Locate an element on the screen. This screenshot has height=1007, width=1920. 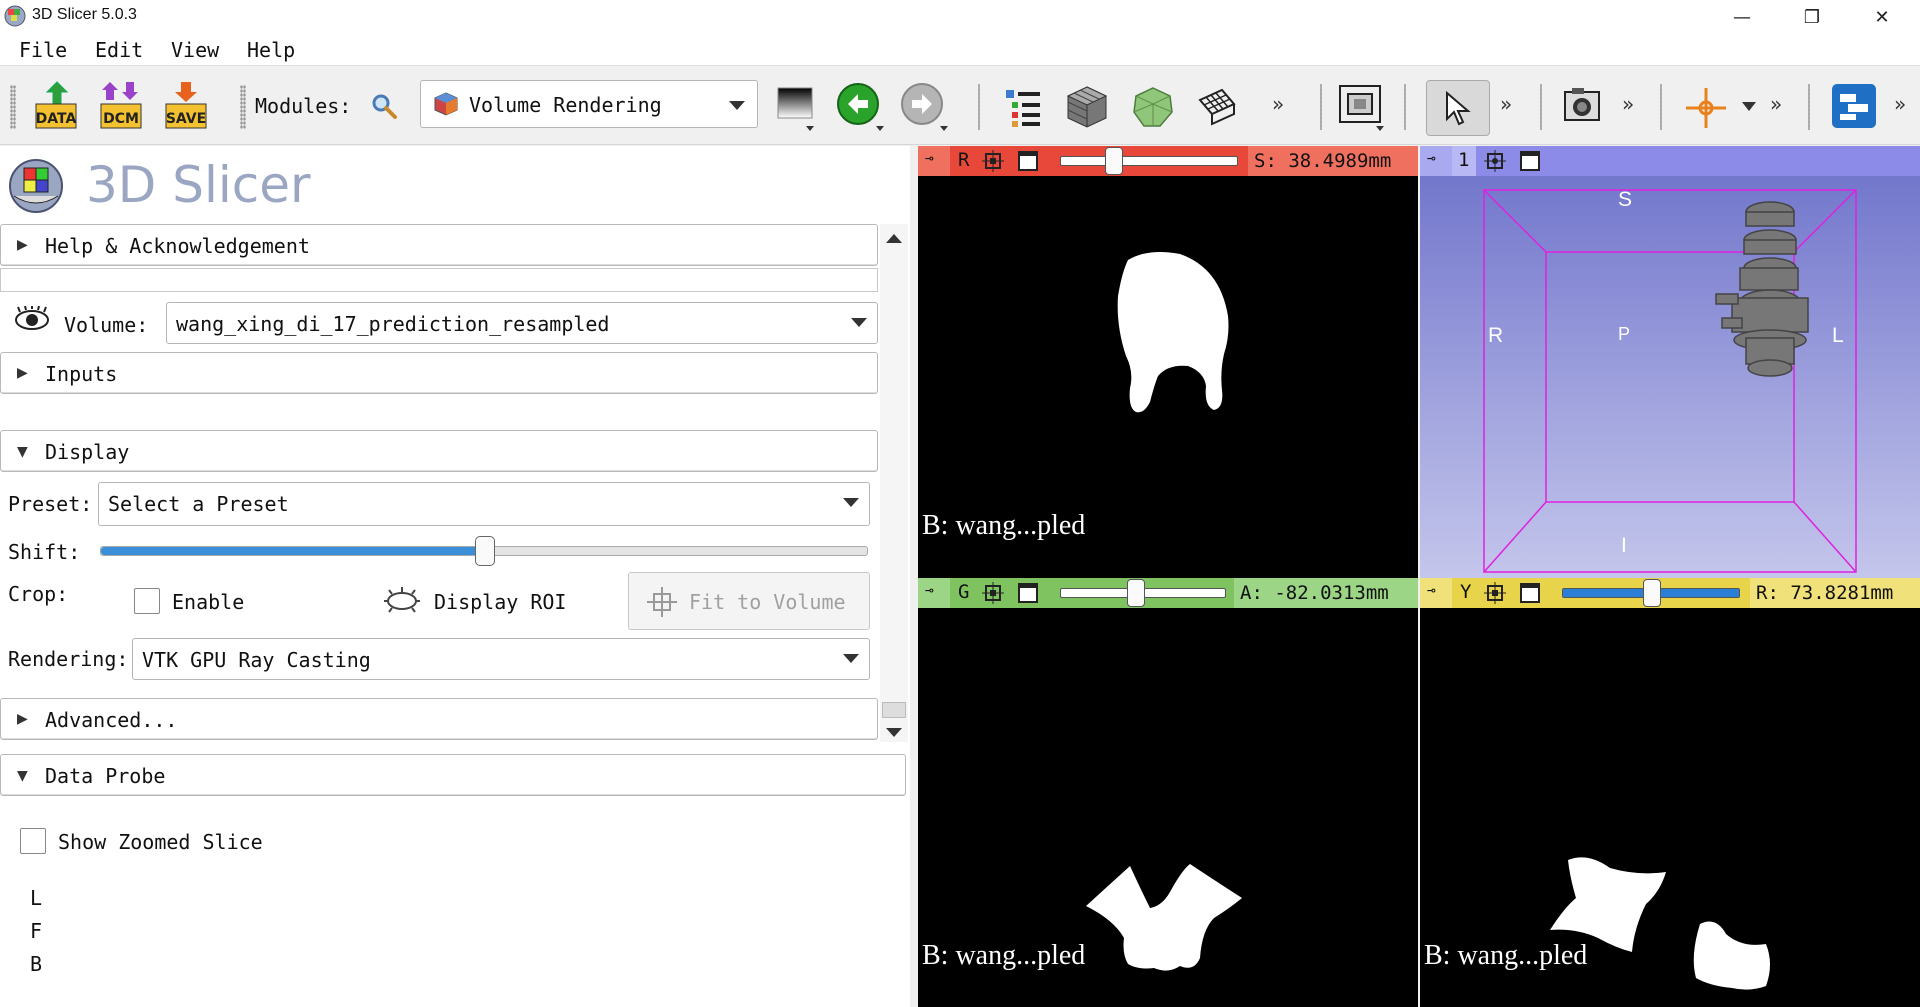
visibility-eye-icon is located at coordinates (32, 319).